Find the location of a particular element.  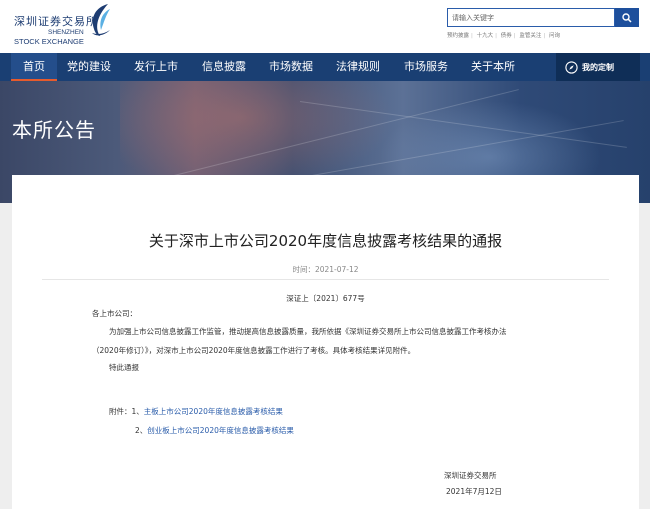

signature: 深圳证券交易所 is located at coordinates (470, 475).